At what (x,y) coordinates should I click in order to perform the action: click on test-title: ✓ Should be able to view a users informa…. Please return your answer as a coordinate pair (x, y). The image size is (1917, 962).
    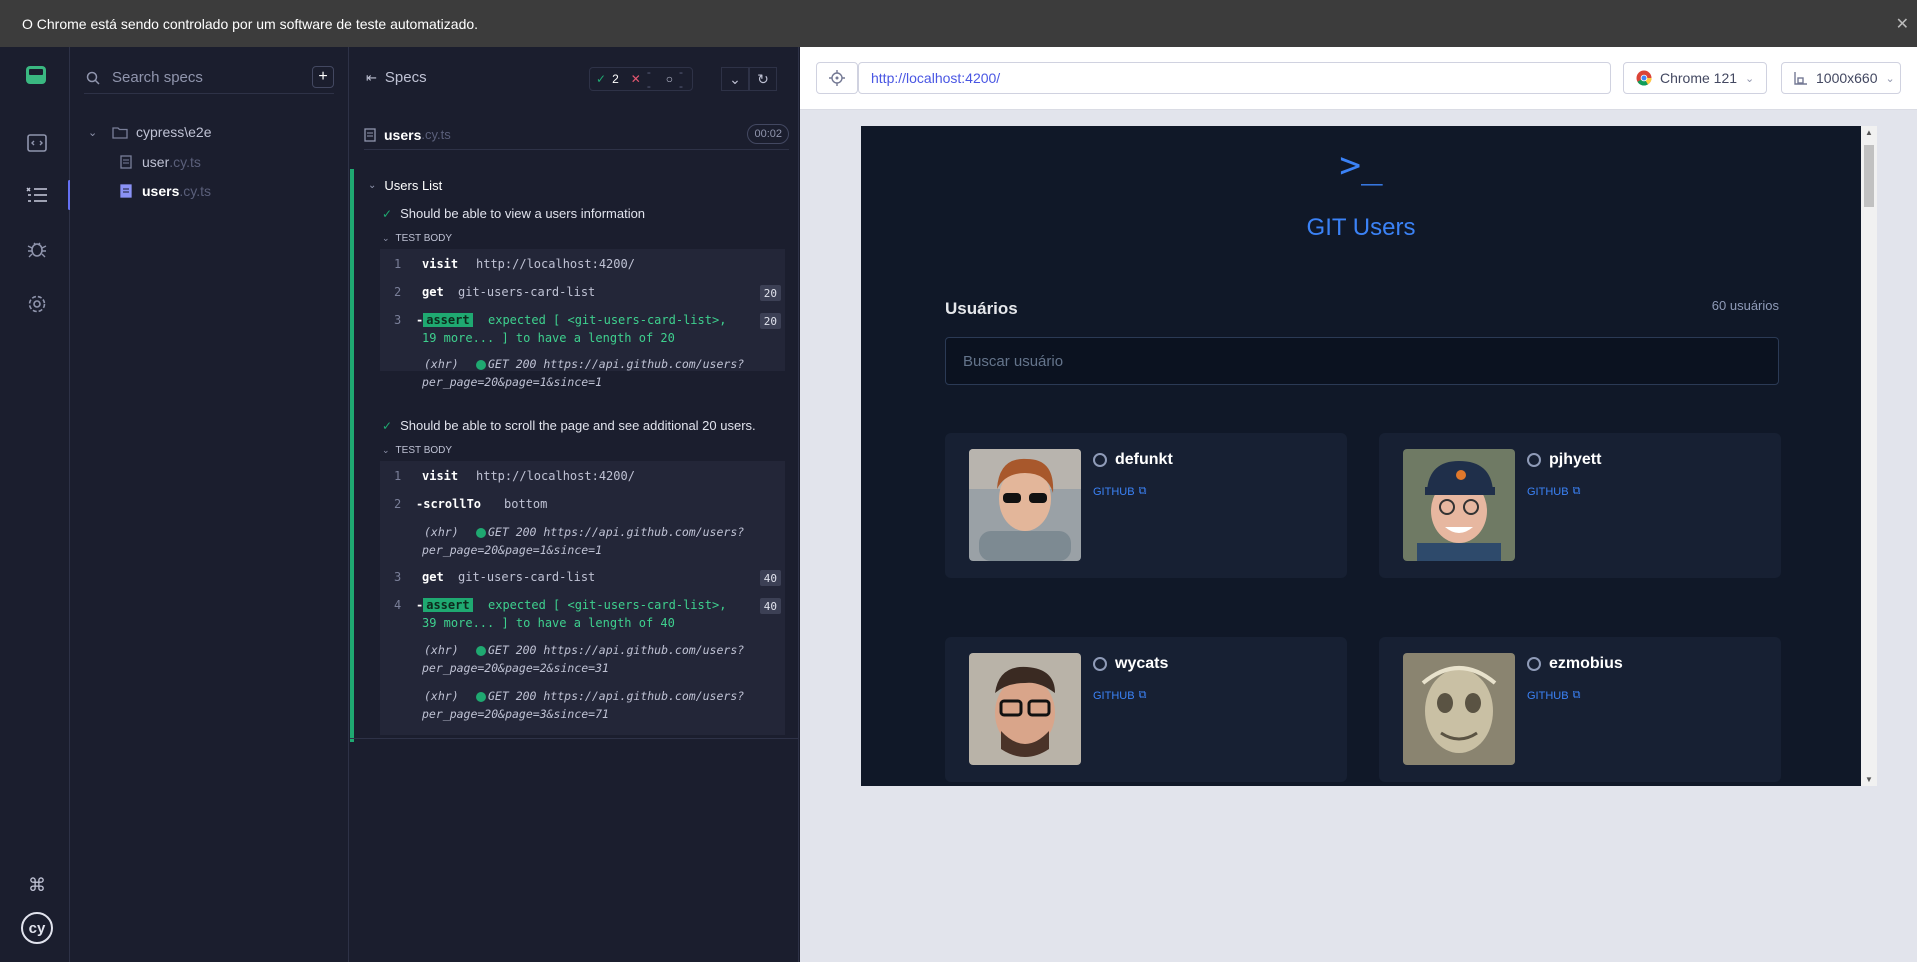
    Looking at the image, I should click on (513, 213).